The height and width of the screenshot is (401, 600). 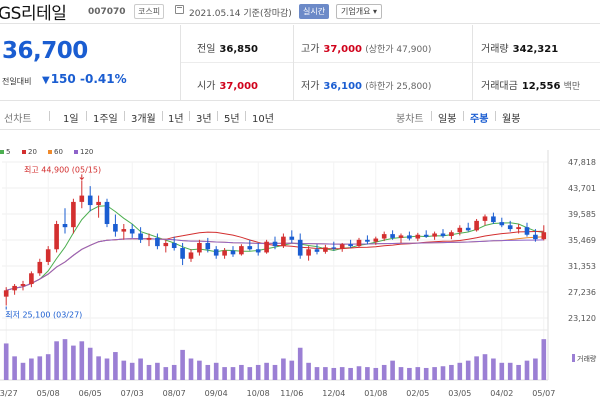 I want to click on realtime-button: 실시간, so click(x=314, y=11).